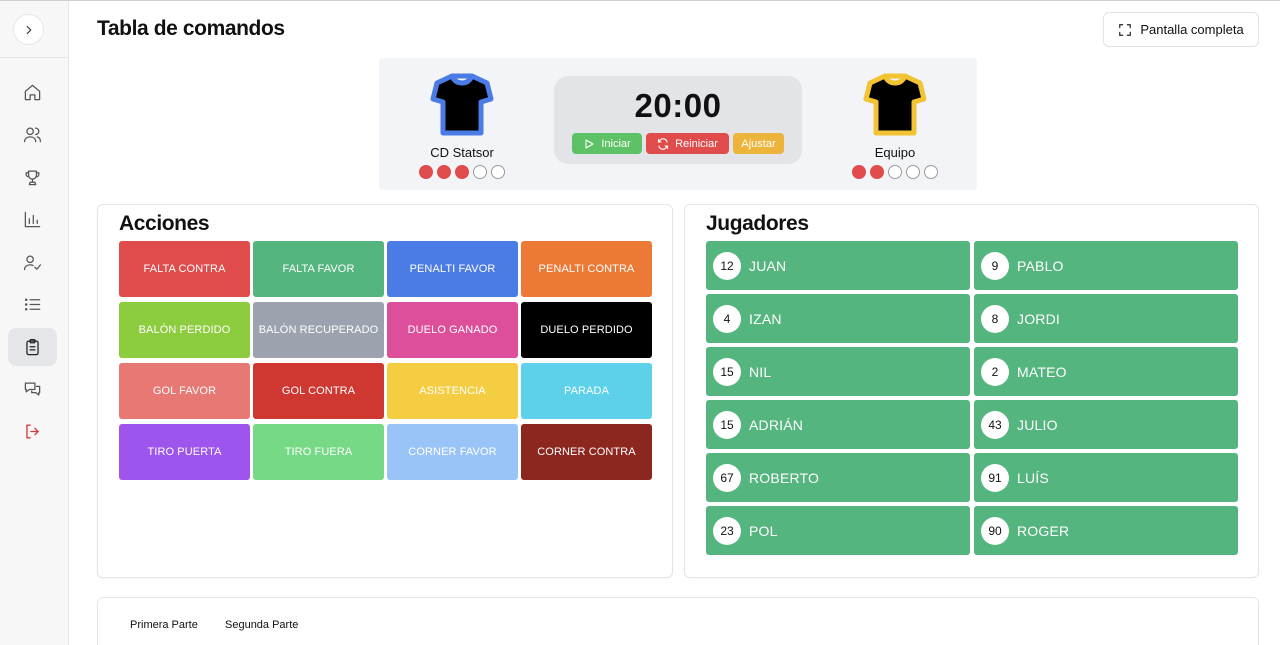 This screenshot has width=1280, height=645. I want to click on actions-title: Acciones, so click(164, 223).